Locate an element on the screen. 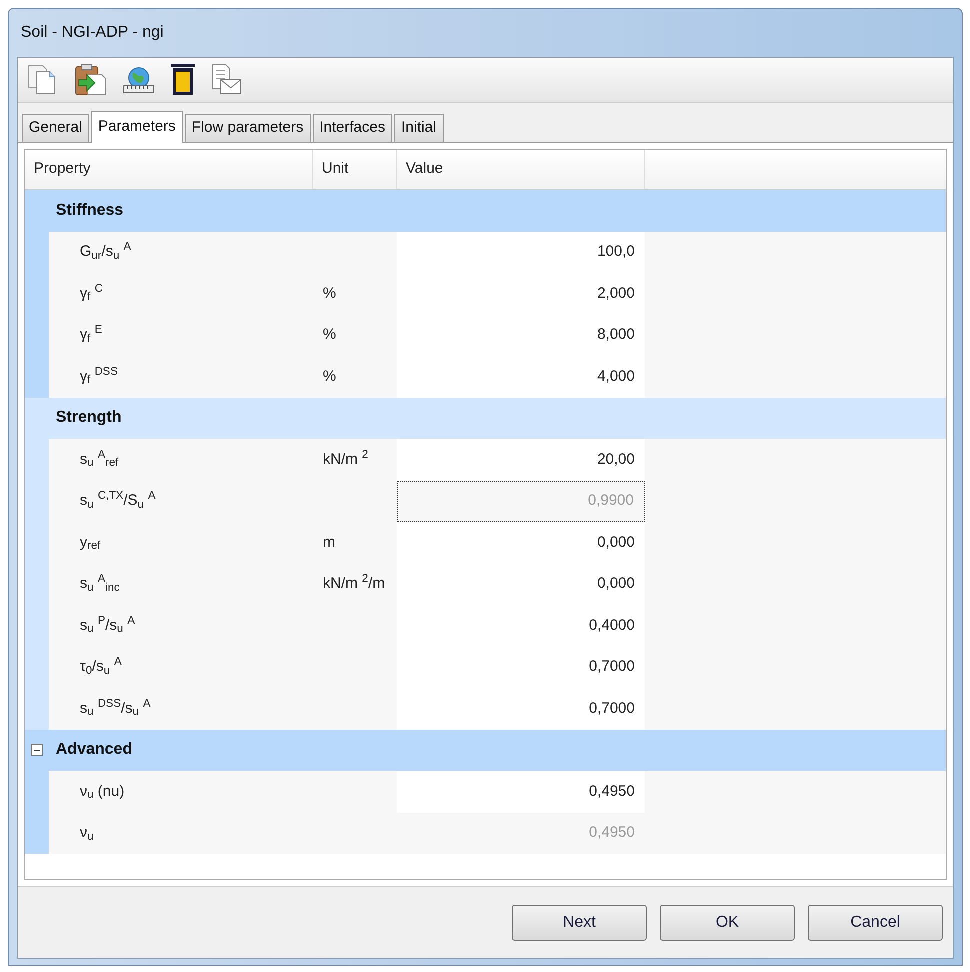  collapse-icon is located at coordinates (37, 750).